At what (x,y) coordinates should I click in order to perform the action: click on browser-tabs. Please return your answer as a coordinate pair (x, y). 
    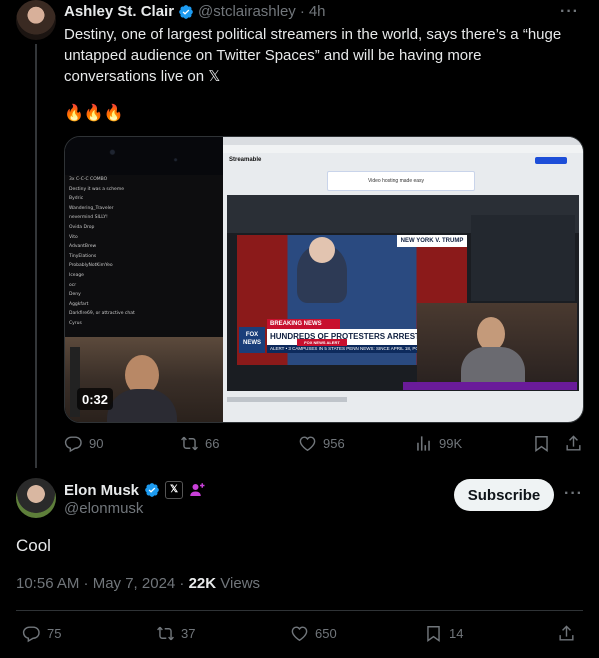
    Looking at the image, I should click on (403, 141).